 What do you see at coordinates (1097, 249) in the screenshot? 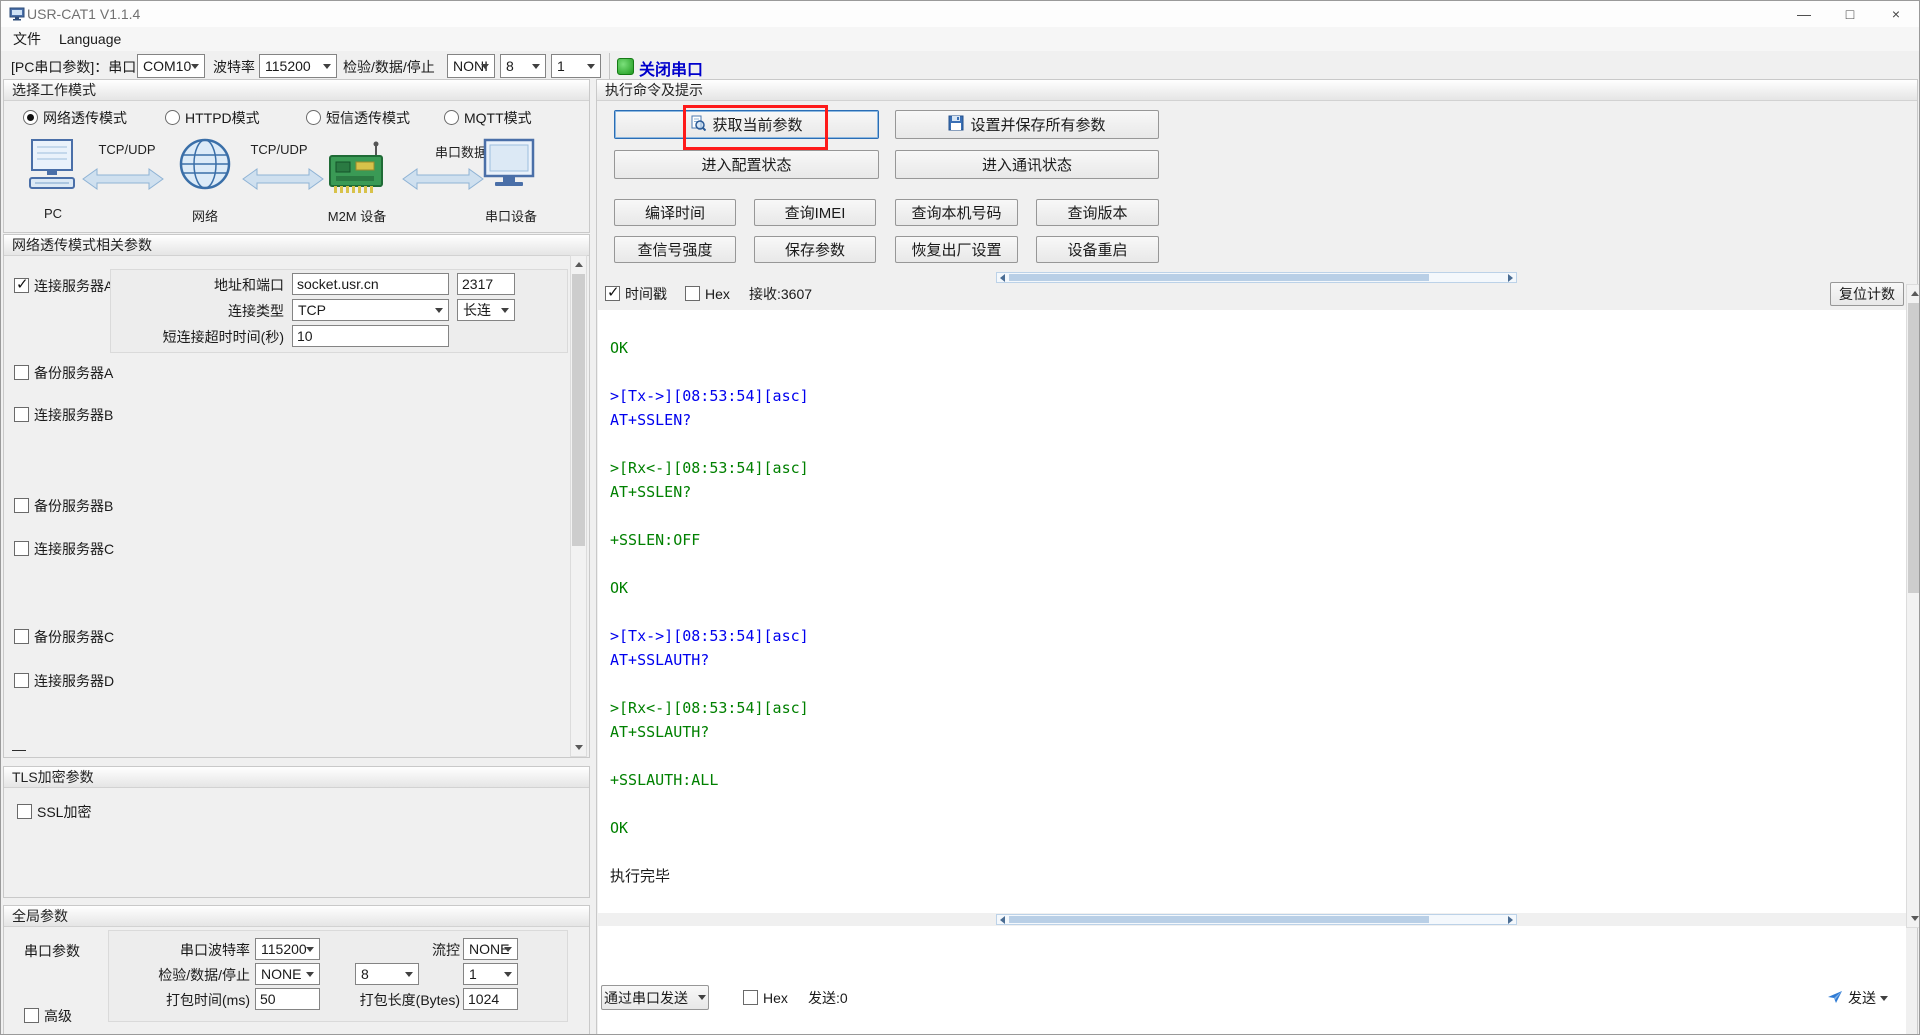
I see `reboot-button: 设备重启` at bounding box center [1097, 249].